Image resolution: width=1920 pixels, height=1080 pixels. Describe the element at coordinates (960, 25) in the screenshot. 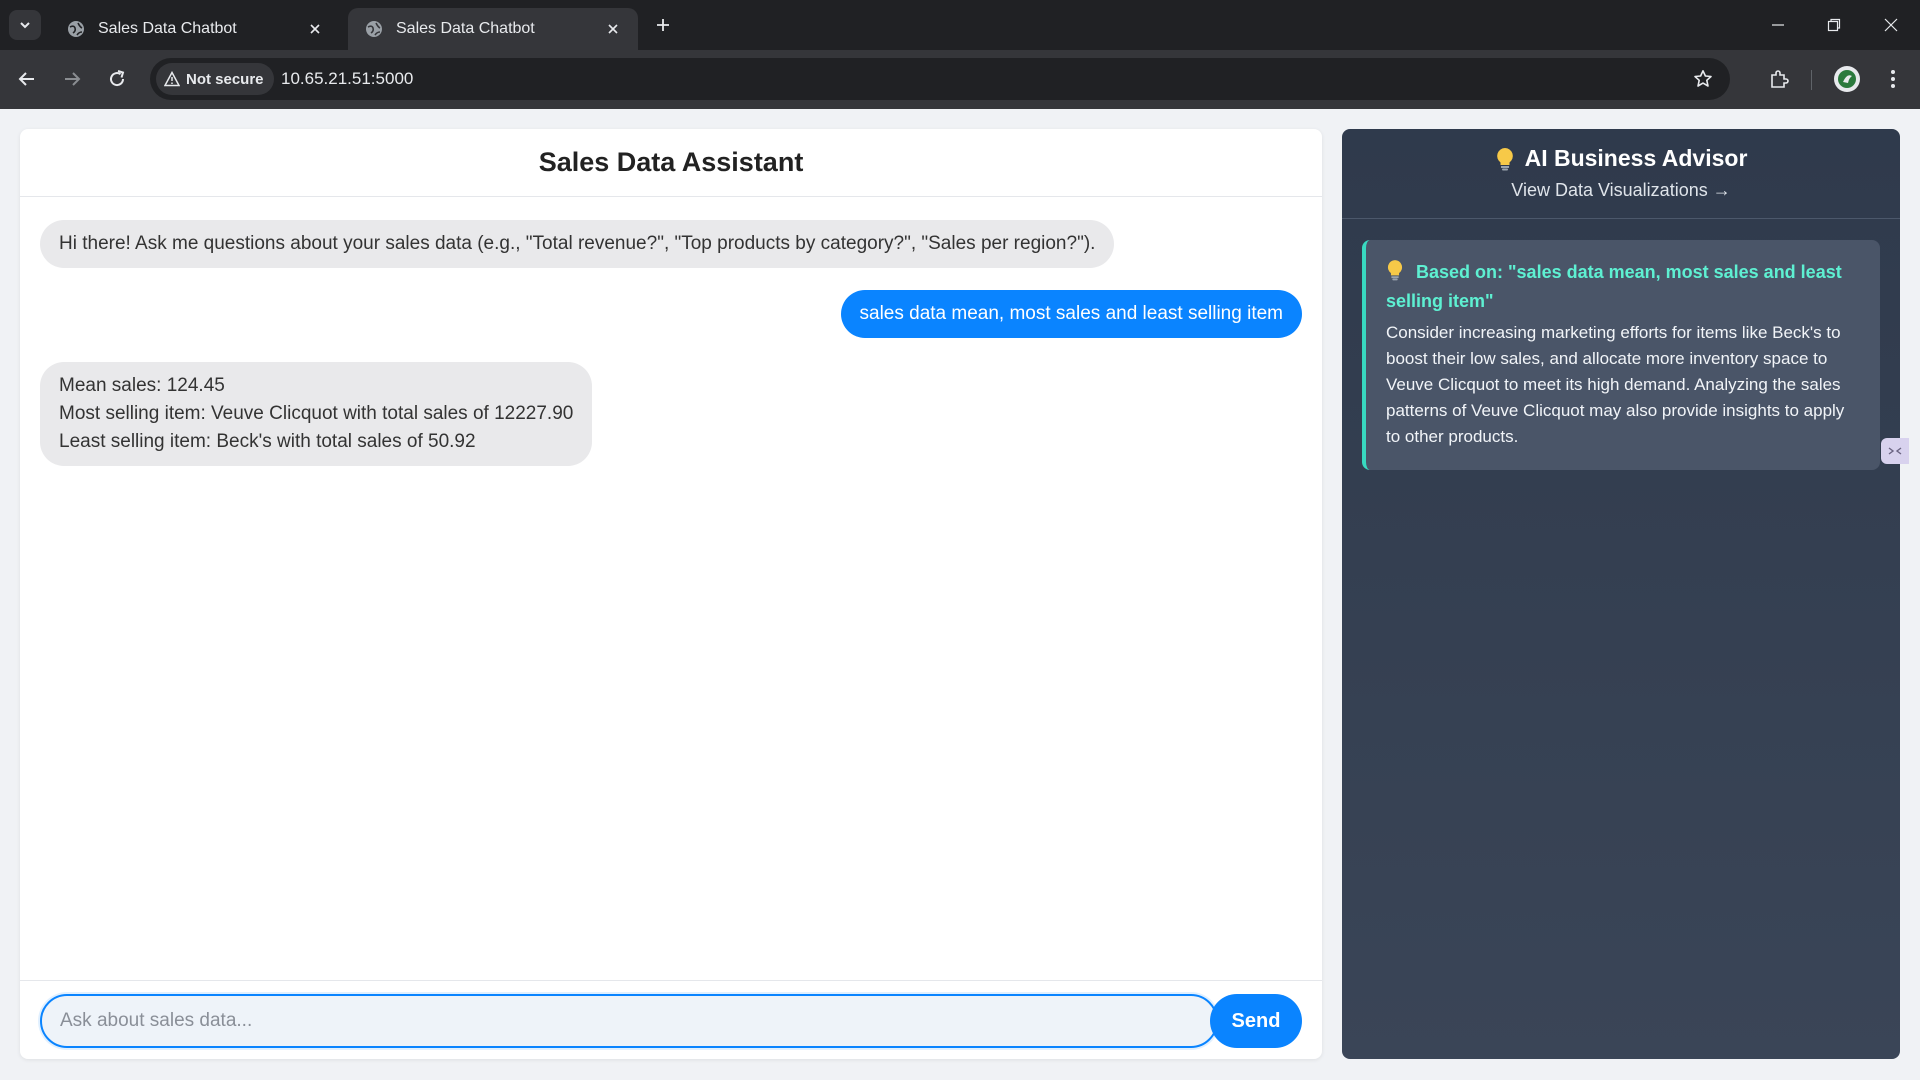

I see `tab-strip: Sales Data Chatbot Sales Data Chatbot` at that location.